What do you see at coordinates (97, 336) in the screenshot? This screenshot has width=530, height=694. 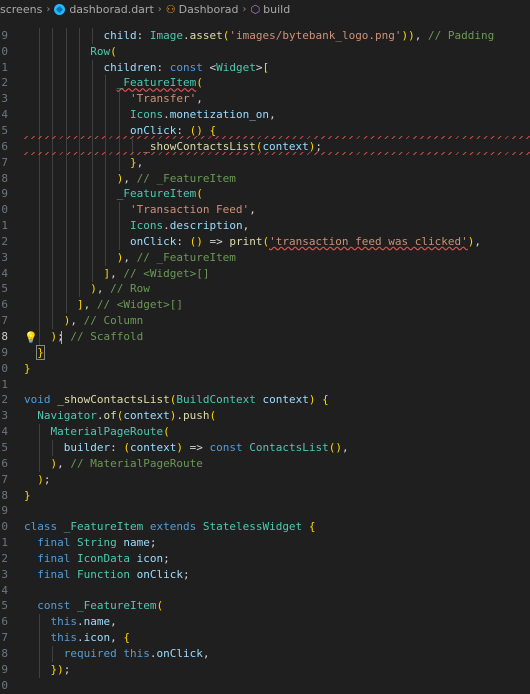 I see `code-text: ); // Scaffold` at bounding box center [97, 336].